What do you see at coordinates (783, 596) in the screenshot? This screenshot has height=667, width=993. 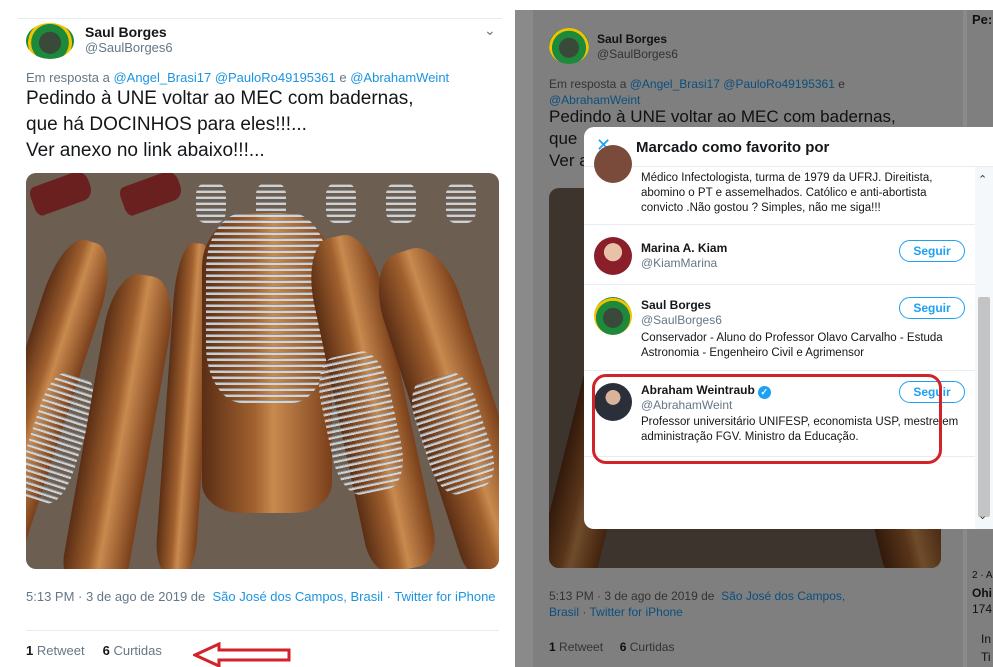 I see `tweet-place-link: São José dos Campos,` at bounding box center [783, 596].